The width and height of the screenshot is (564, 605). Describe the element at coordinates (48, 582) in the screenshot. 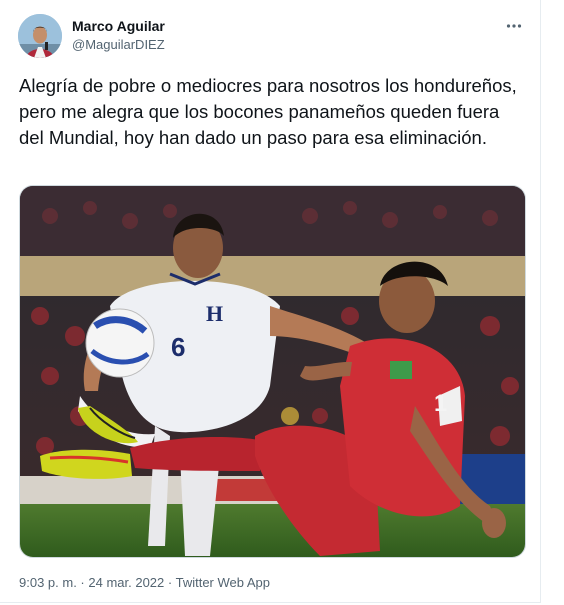

I see `tweet-time: 9:03 p. m.` at that location.